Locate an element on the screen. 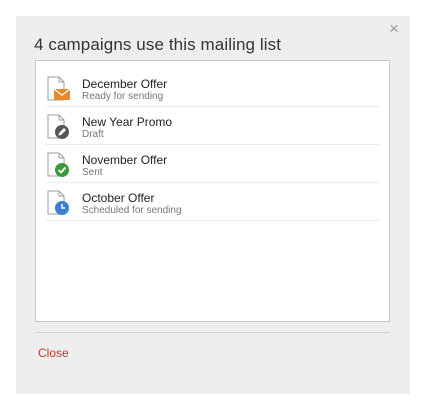 This screenshot has height=409, width=425. campaign-status: Draft is located at coordinates (93, 134).